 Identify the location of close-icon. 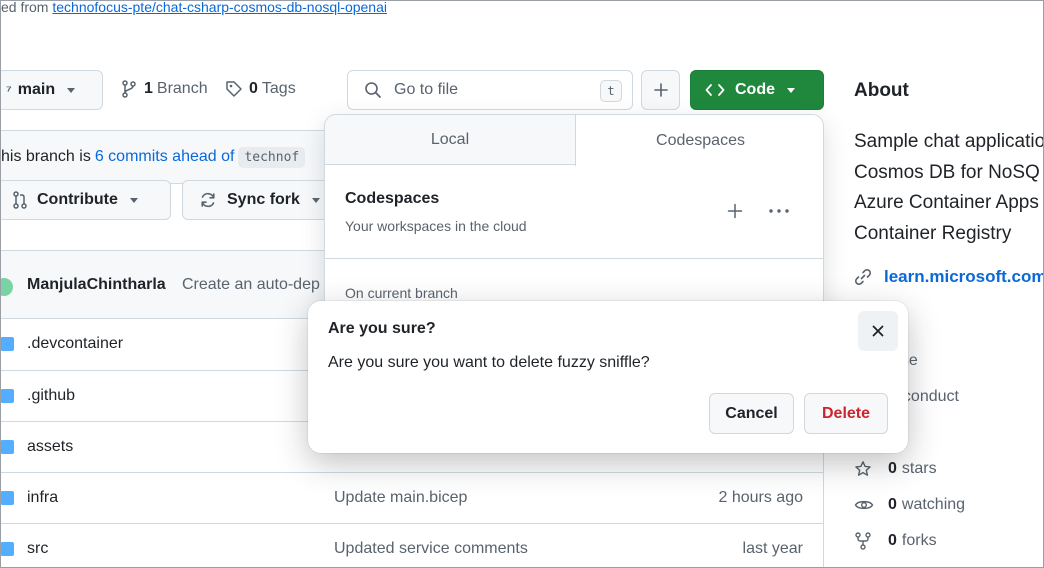
(878, 331).